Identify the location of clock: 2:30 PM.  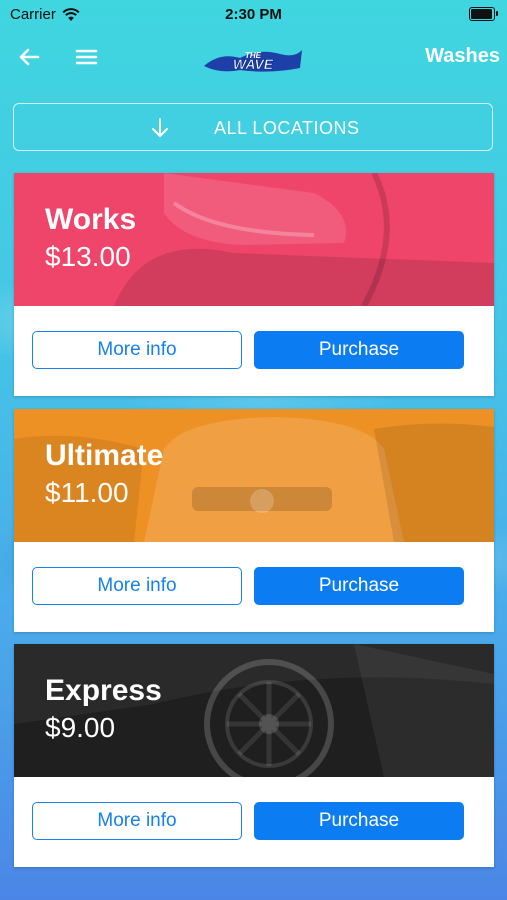
(253, 14).